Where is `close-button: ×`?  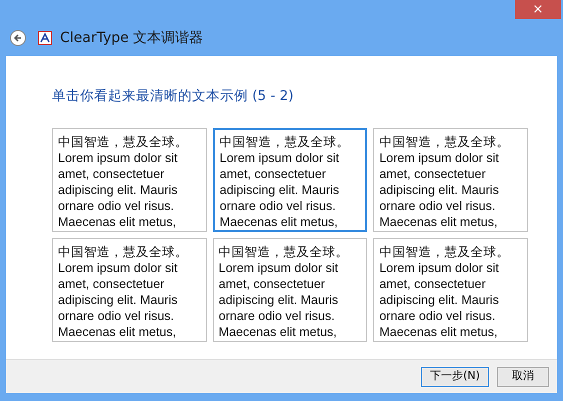 close-button: × is located at coordinates (538, 9).